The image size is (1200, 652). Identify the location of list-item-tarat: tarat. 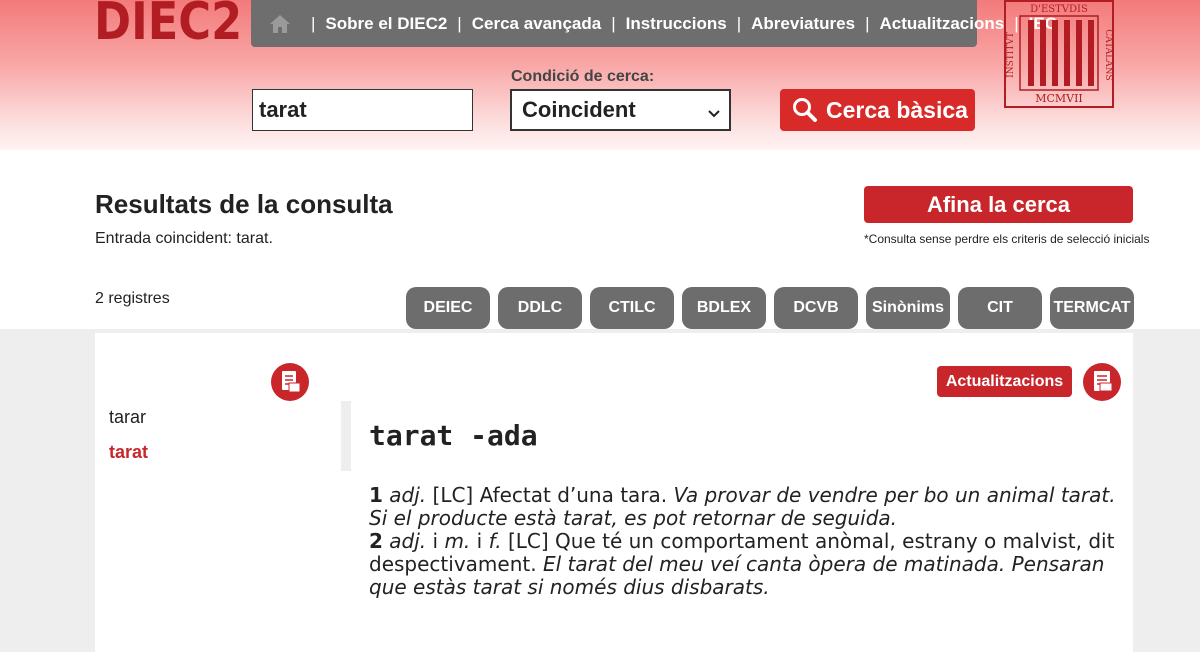
(128, 452).